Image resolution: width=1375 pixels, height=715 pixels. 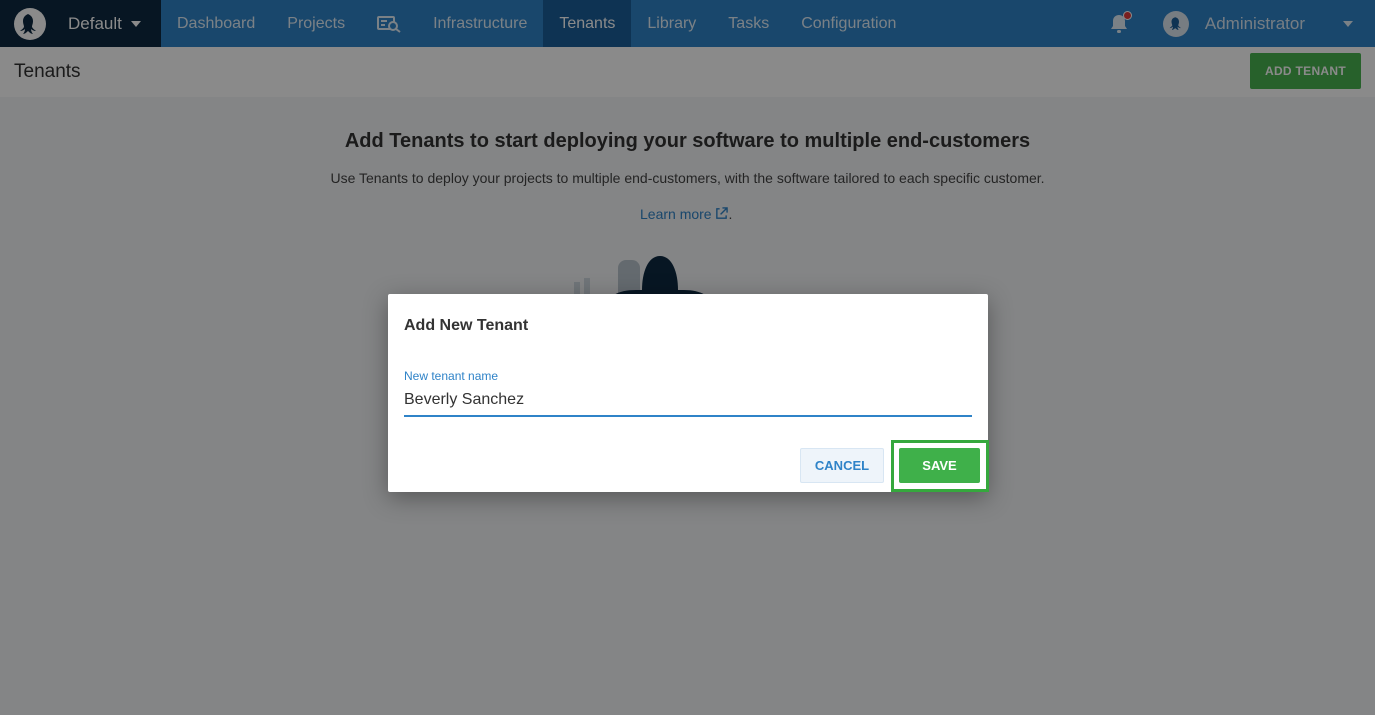 I want to click on dialog-title: Add New Tenant, so click(x=466, y=325).